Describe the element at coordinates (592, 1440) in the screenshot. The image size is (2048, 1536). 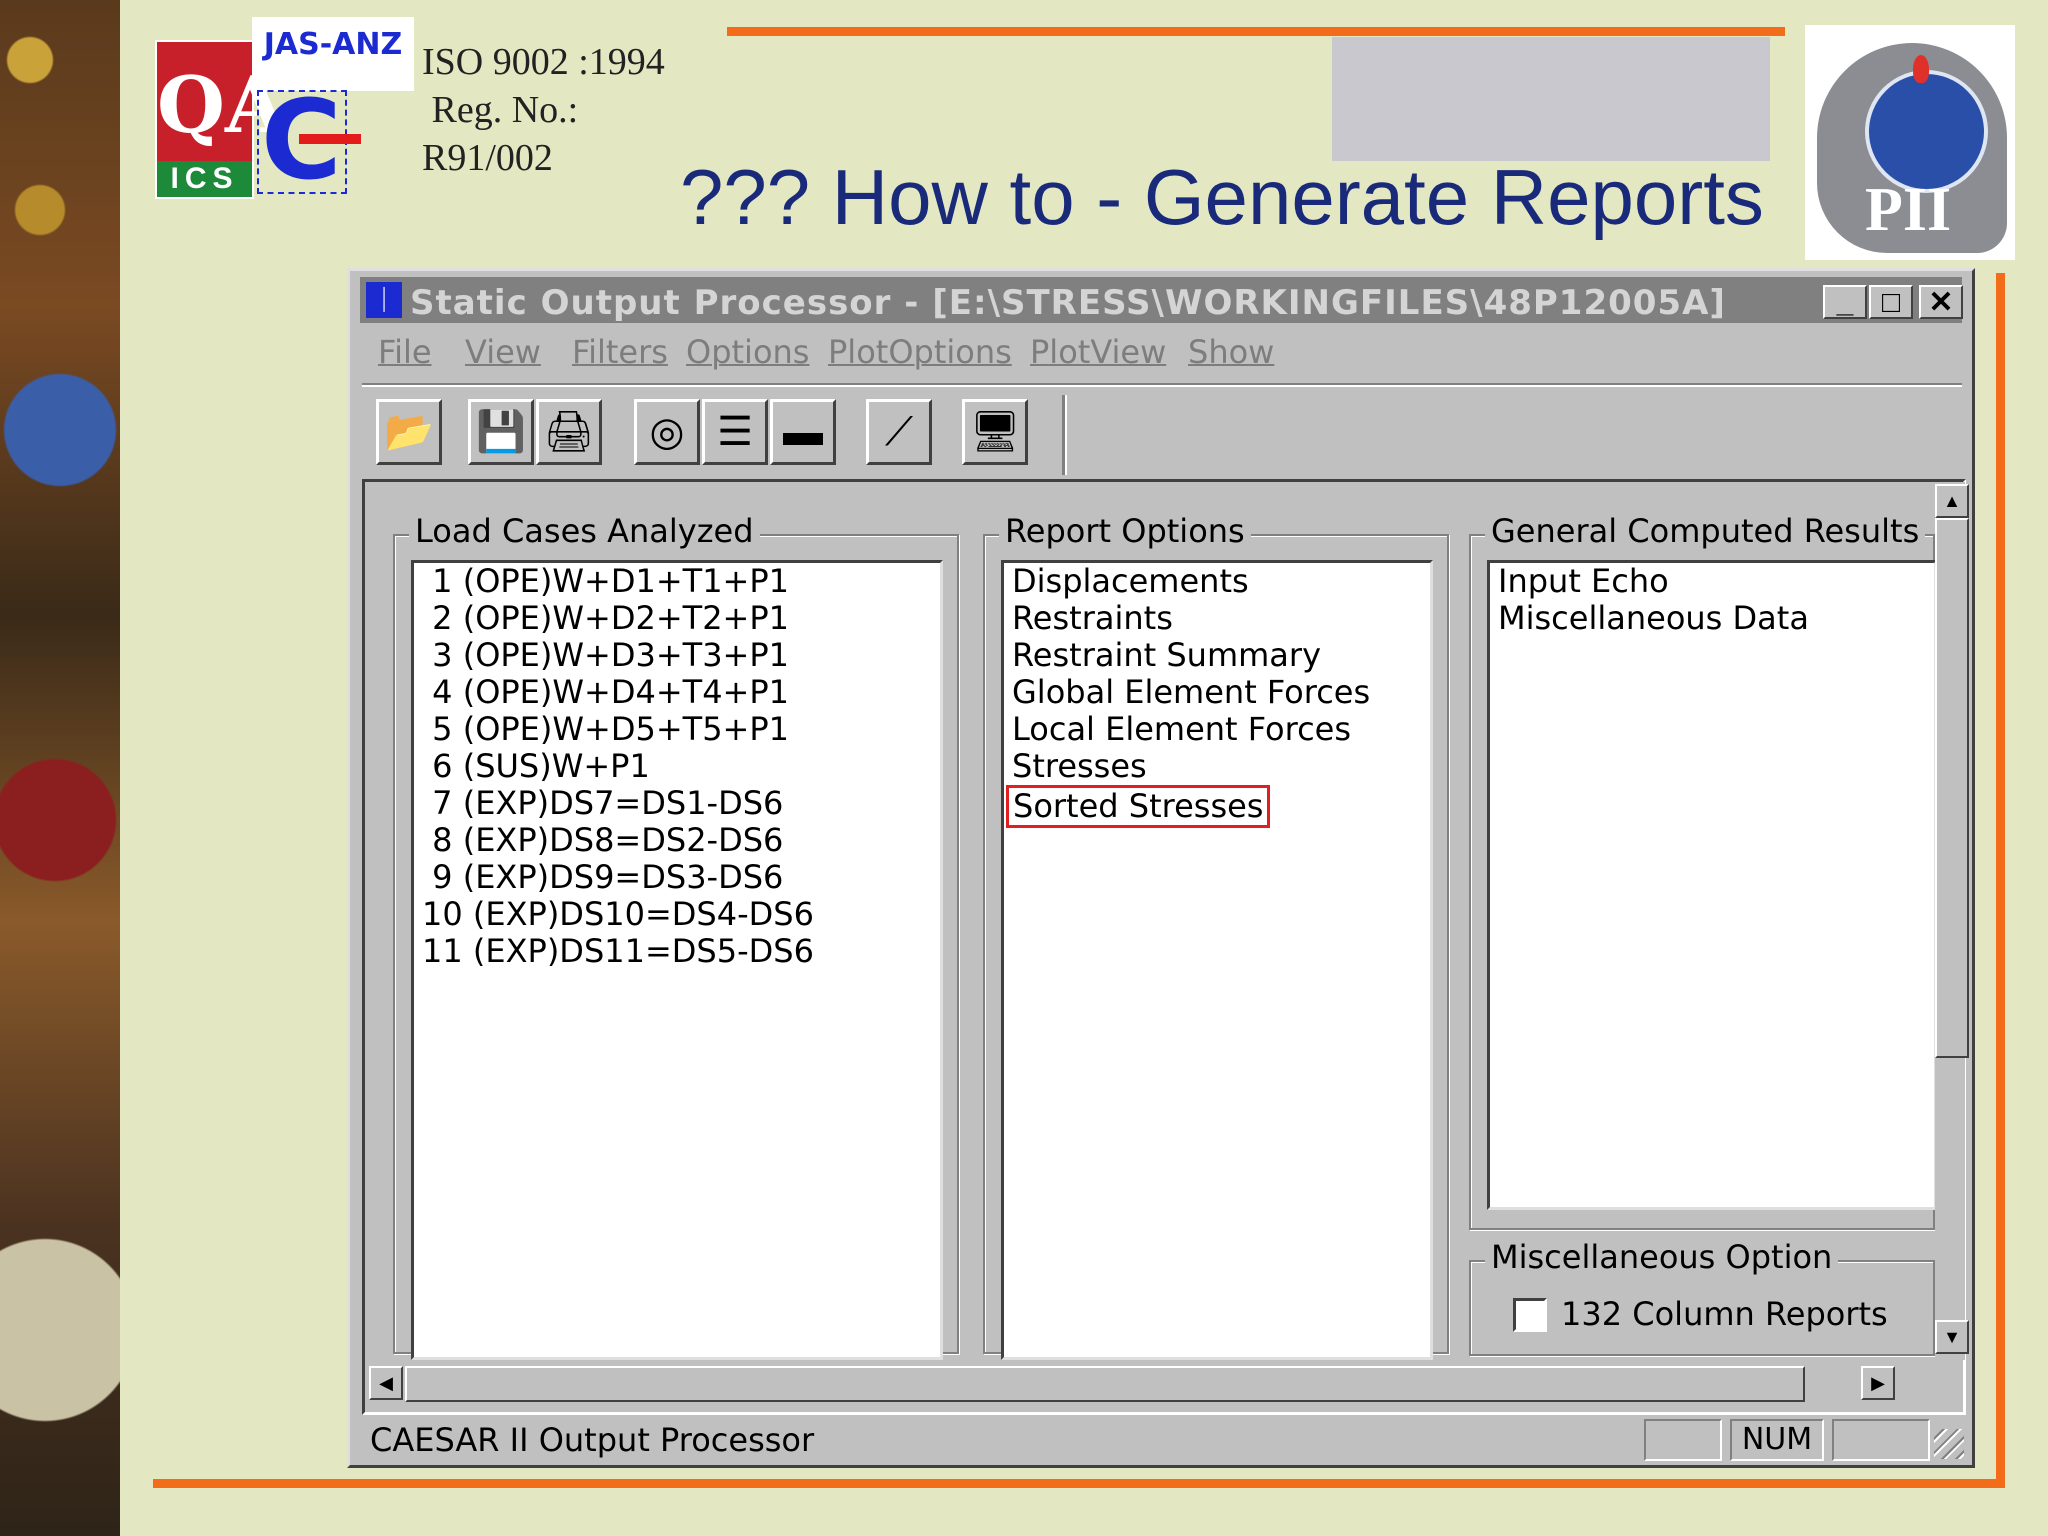
I see `status-text: CAESAR II Output Processor` at that location.